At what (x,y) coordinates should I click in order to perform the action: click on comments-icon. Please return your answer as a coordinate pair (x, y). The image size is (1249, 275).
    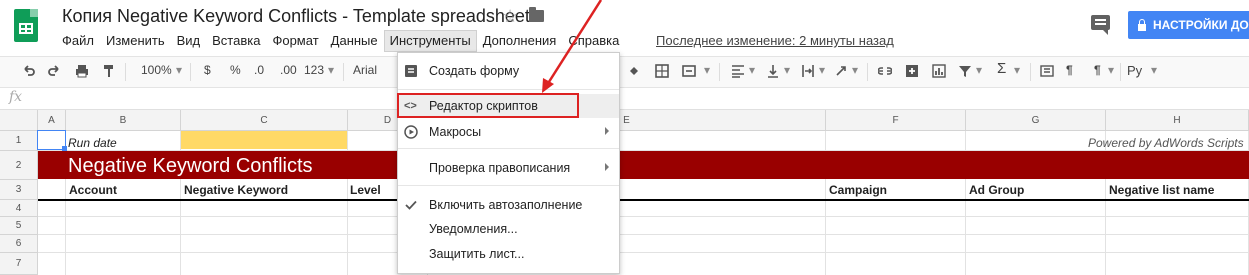
    Looking at the image, I should click on (1100, 25).